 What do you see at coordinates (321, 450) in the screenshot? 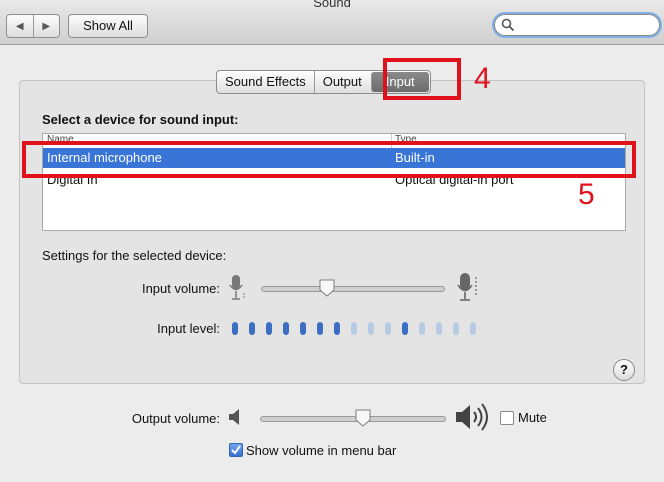
I see `show-volume-label: Show volume in menu bar` at bounding box center [321, 450].